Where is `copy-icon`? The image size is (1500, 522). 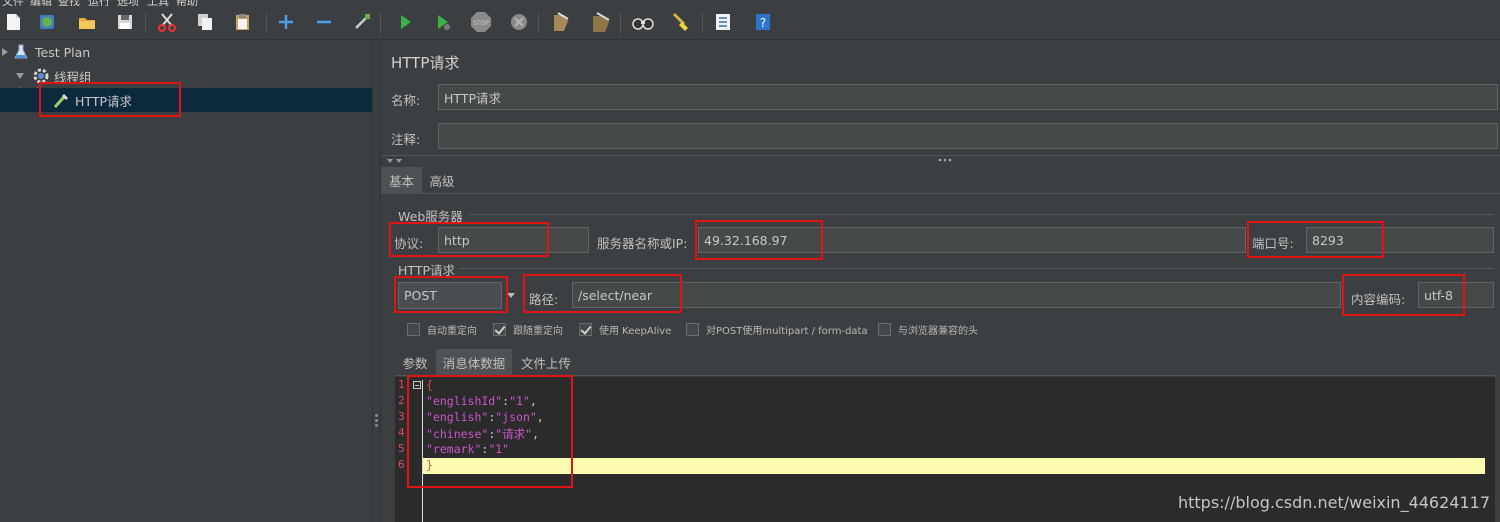
copy-icon is located at coordinates (205, 22).